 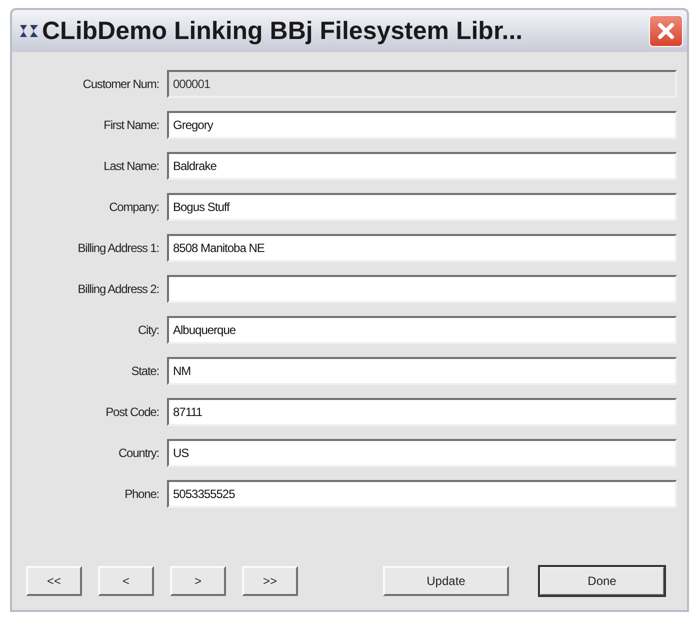 I want to click on text-field: NM, so click(x=422, y=371).